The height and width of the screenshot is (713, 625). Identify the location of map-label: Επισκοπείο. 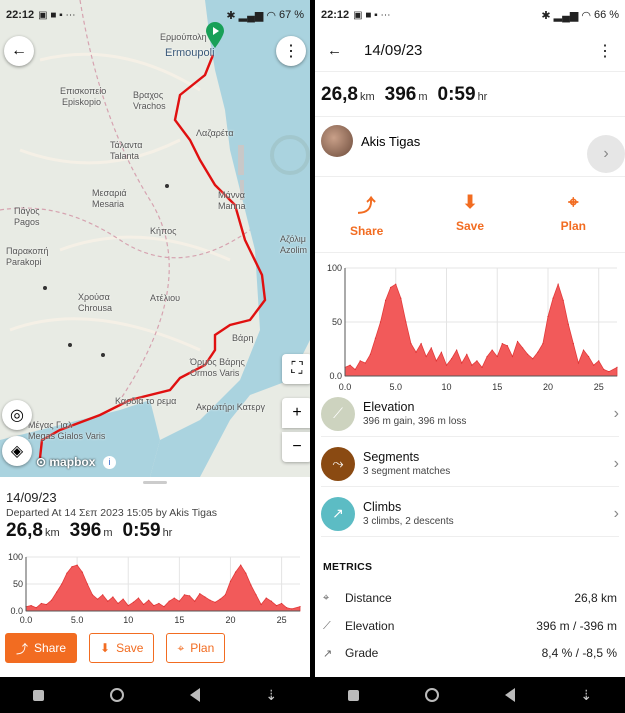
(83, 91).